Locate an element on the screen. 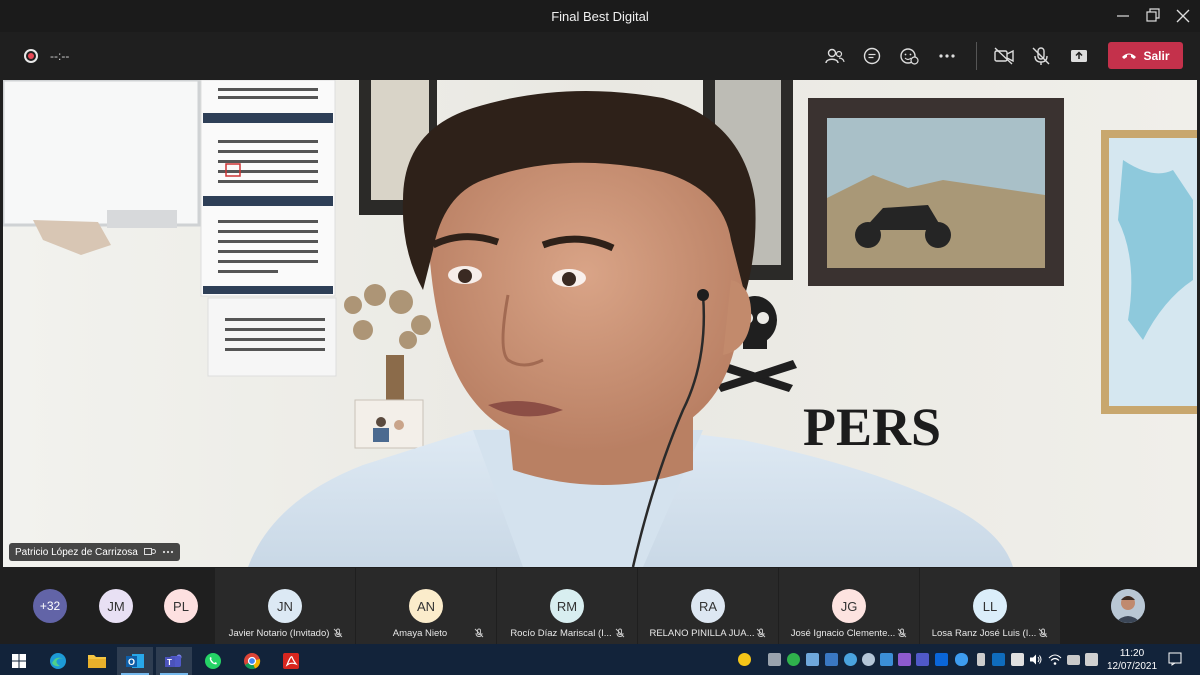 The image size is (1200, 675). title-bar: Final Best Digital is located at coordinates (600, 16).